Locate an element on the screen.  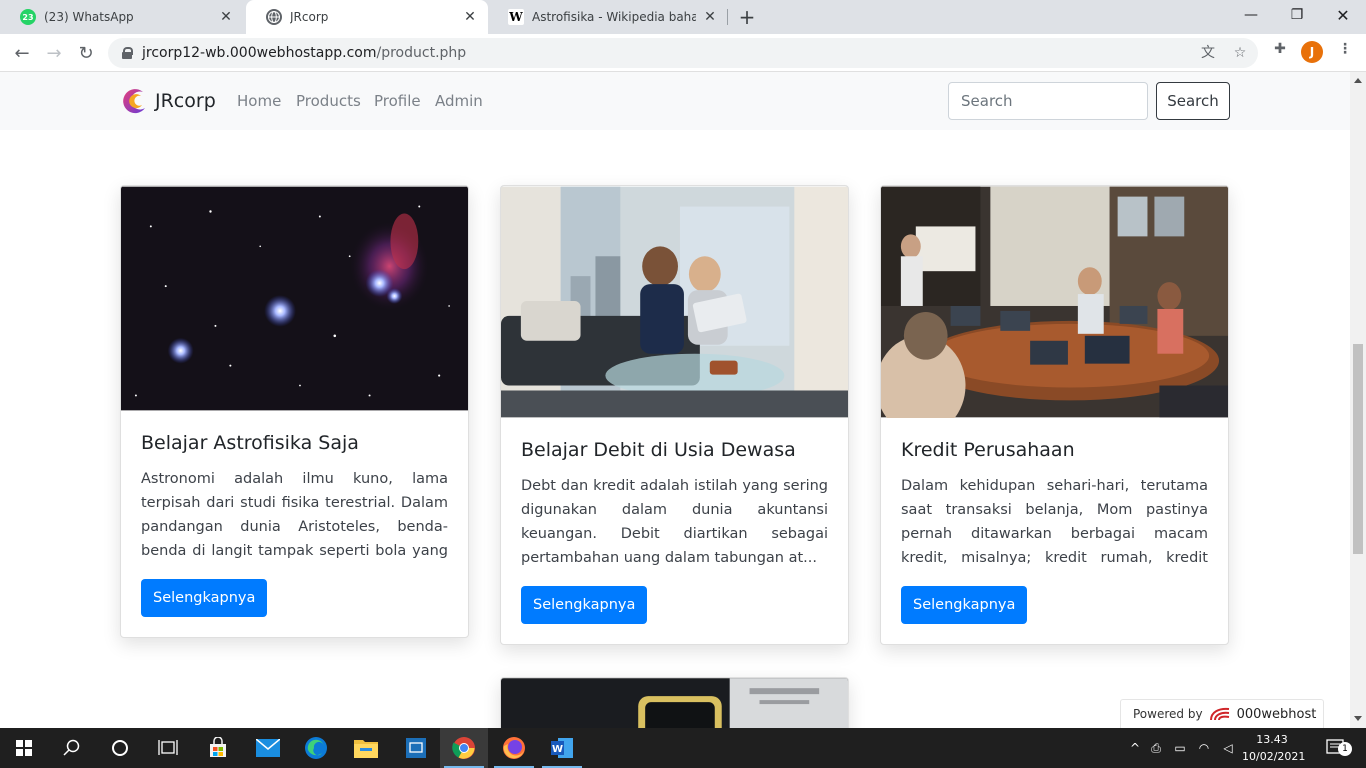
volume-icon: ◁ is located at coordinates (1228, 748).